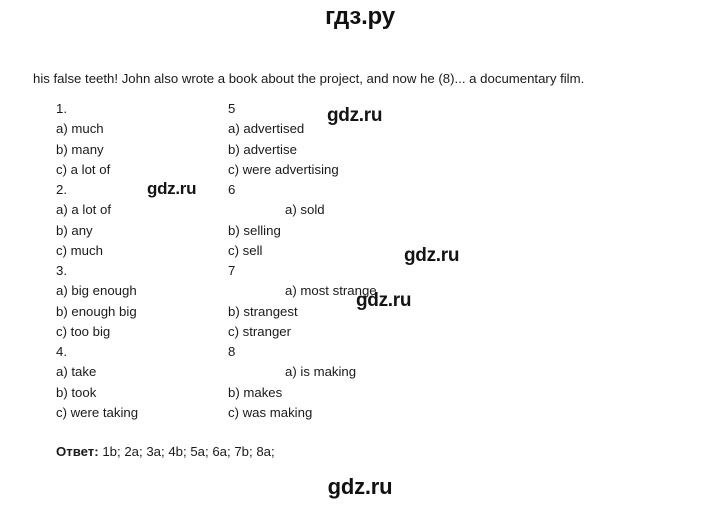  I want to click on question-option: a) big enough, so click(96, 291).